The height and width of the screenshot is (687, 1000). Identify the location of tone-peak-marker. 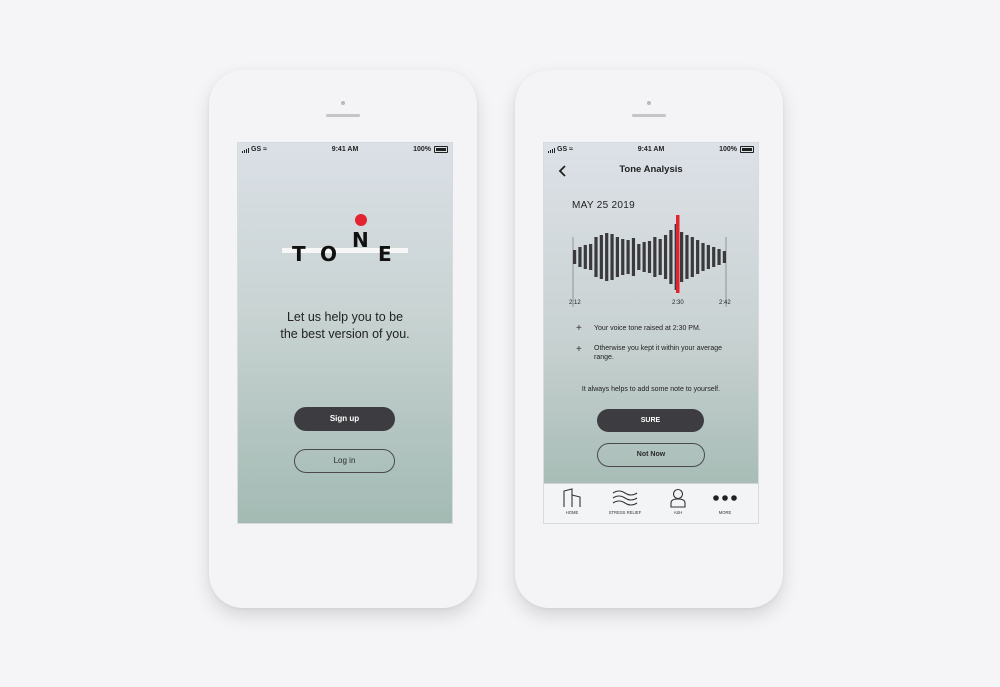
(678, 254).